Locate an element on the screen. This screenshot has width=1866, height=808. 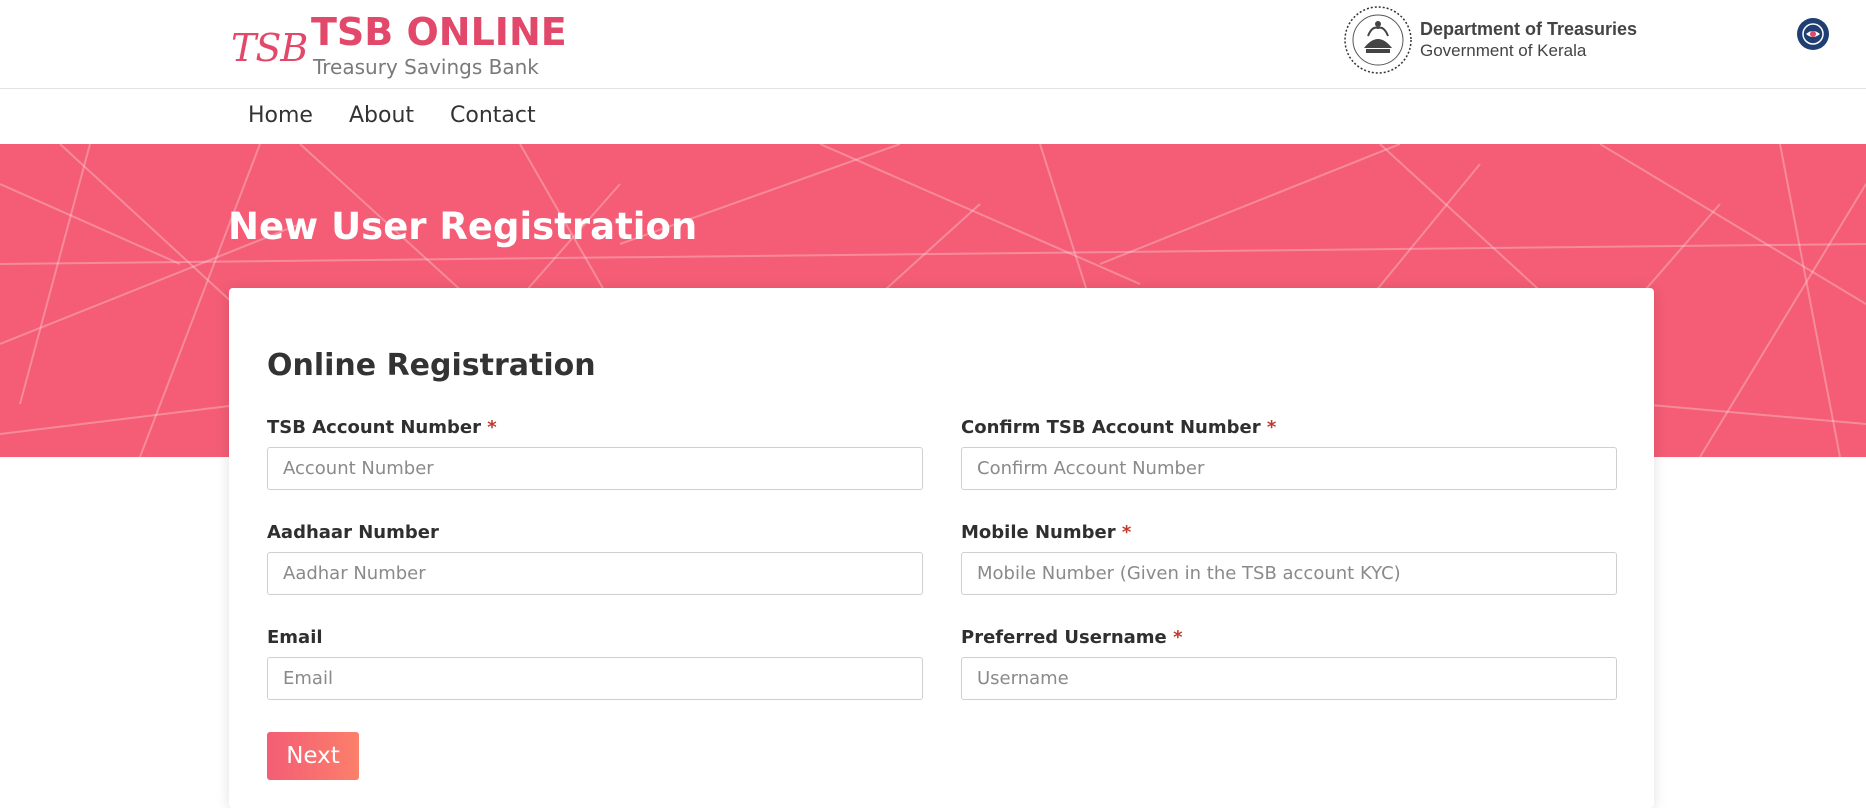
site-logo: TSB TSB ONLINE Treasury Savings Bank is located at coordinates (399, 44).